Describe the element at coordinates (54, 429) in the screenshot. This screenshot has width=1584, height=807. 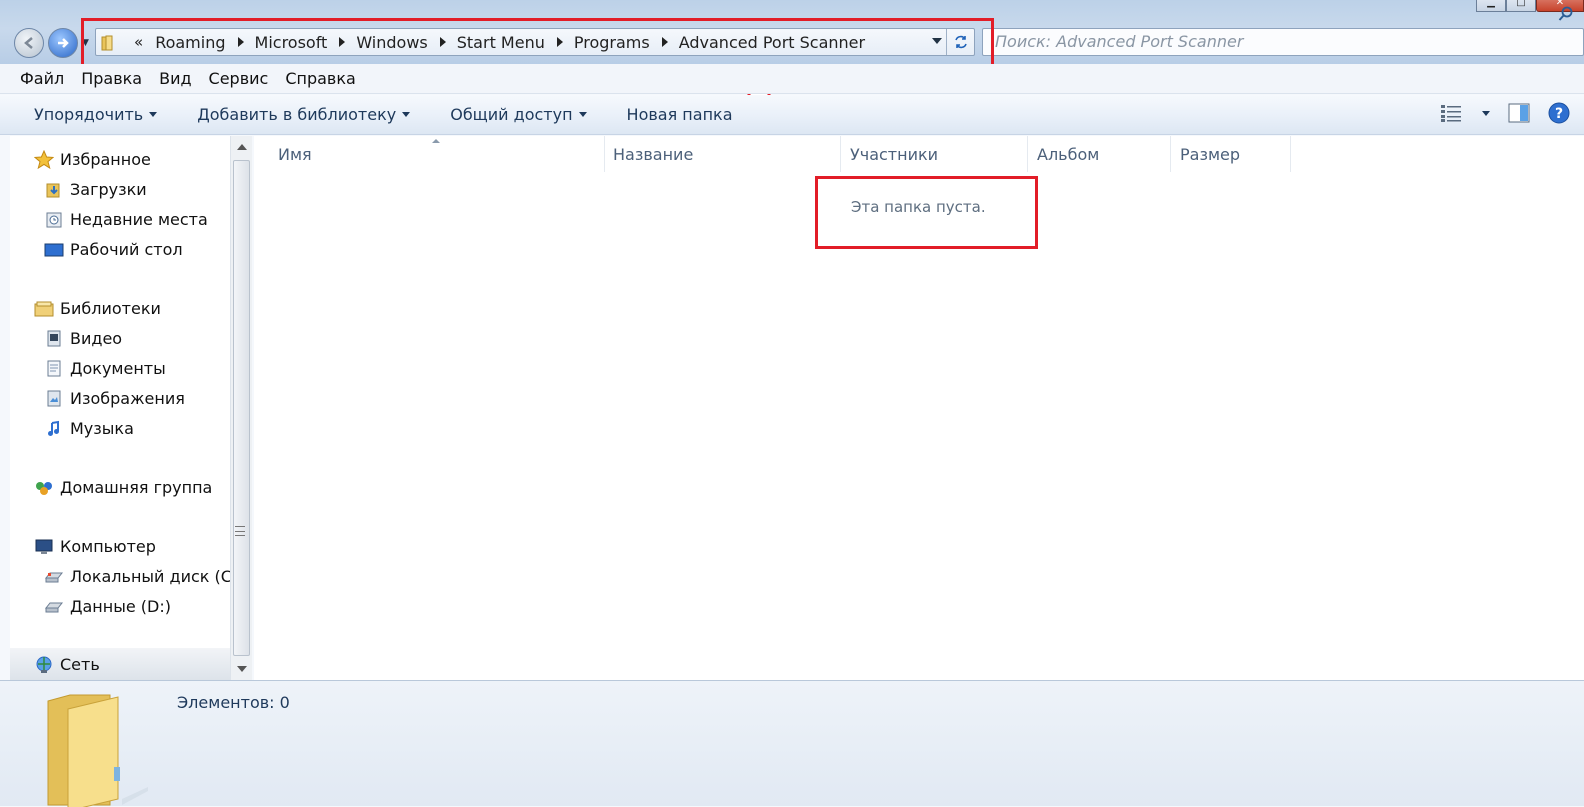
I see `music-library-icon` at that location.